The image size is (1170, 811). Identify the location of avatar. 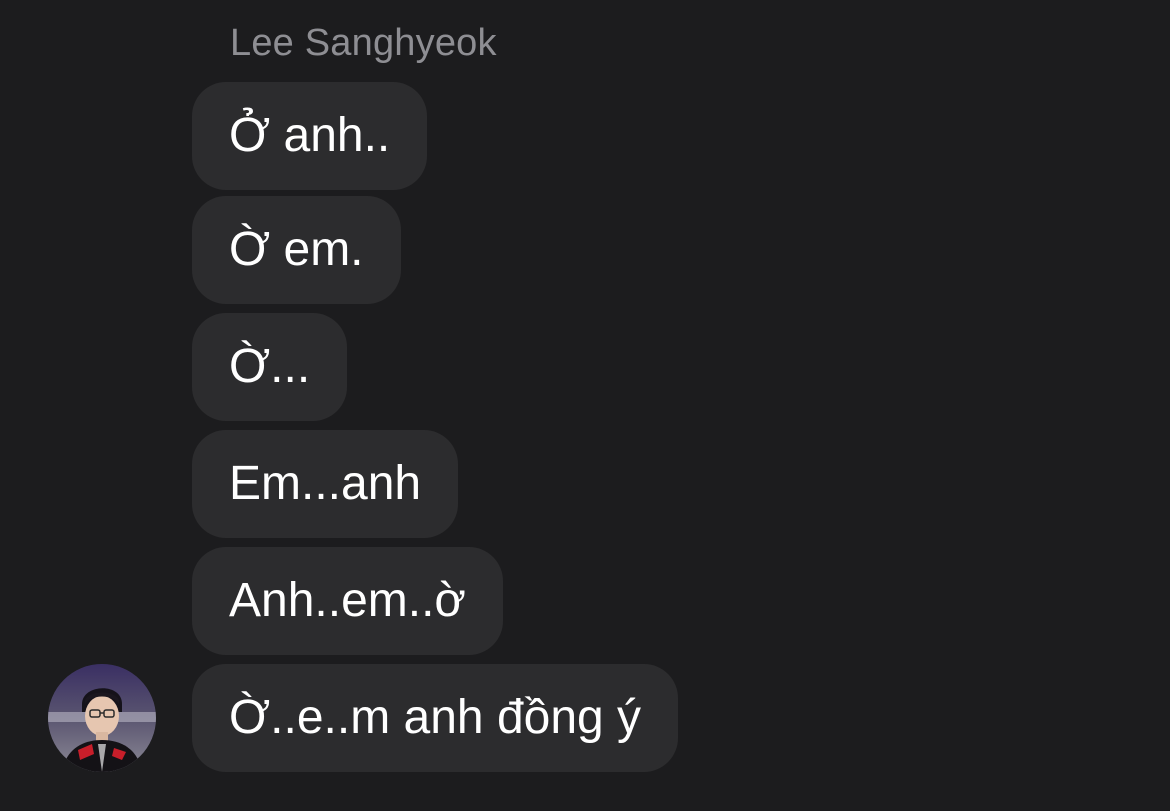
(102, 718).